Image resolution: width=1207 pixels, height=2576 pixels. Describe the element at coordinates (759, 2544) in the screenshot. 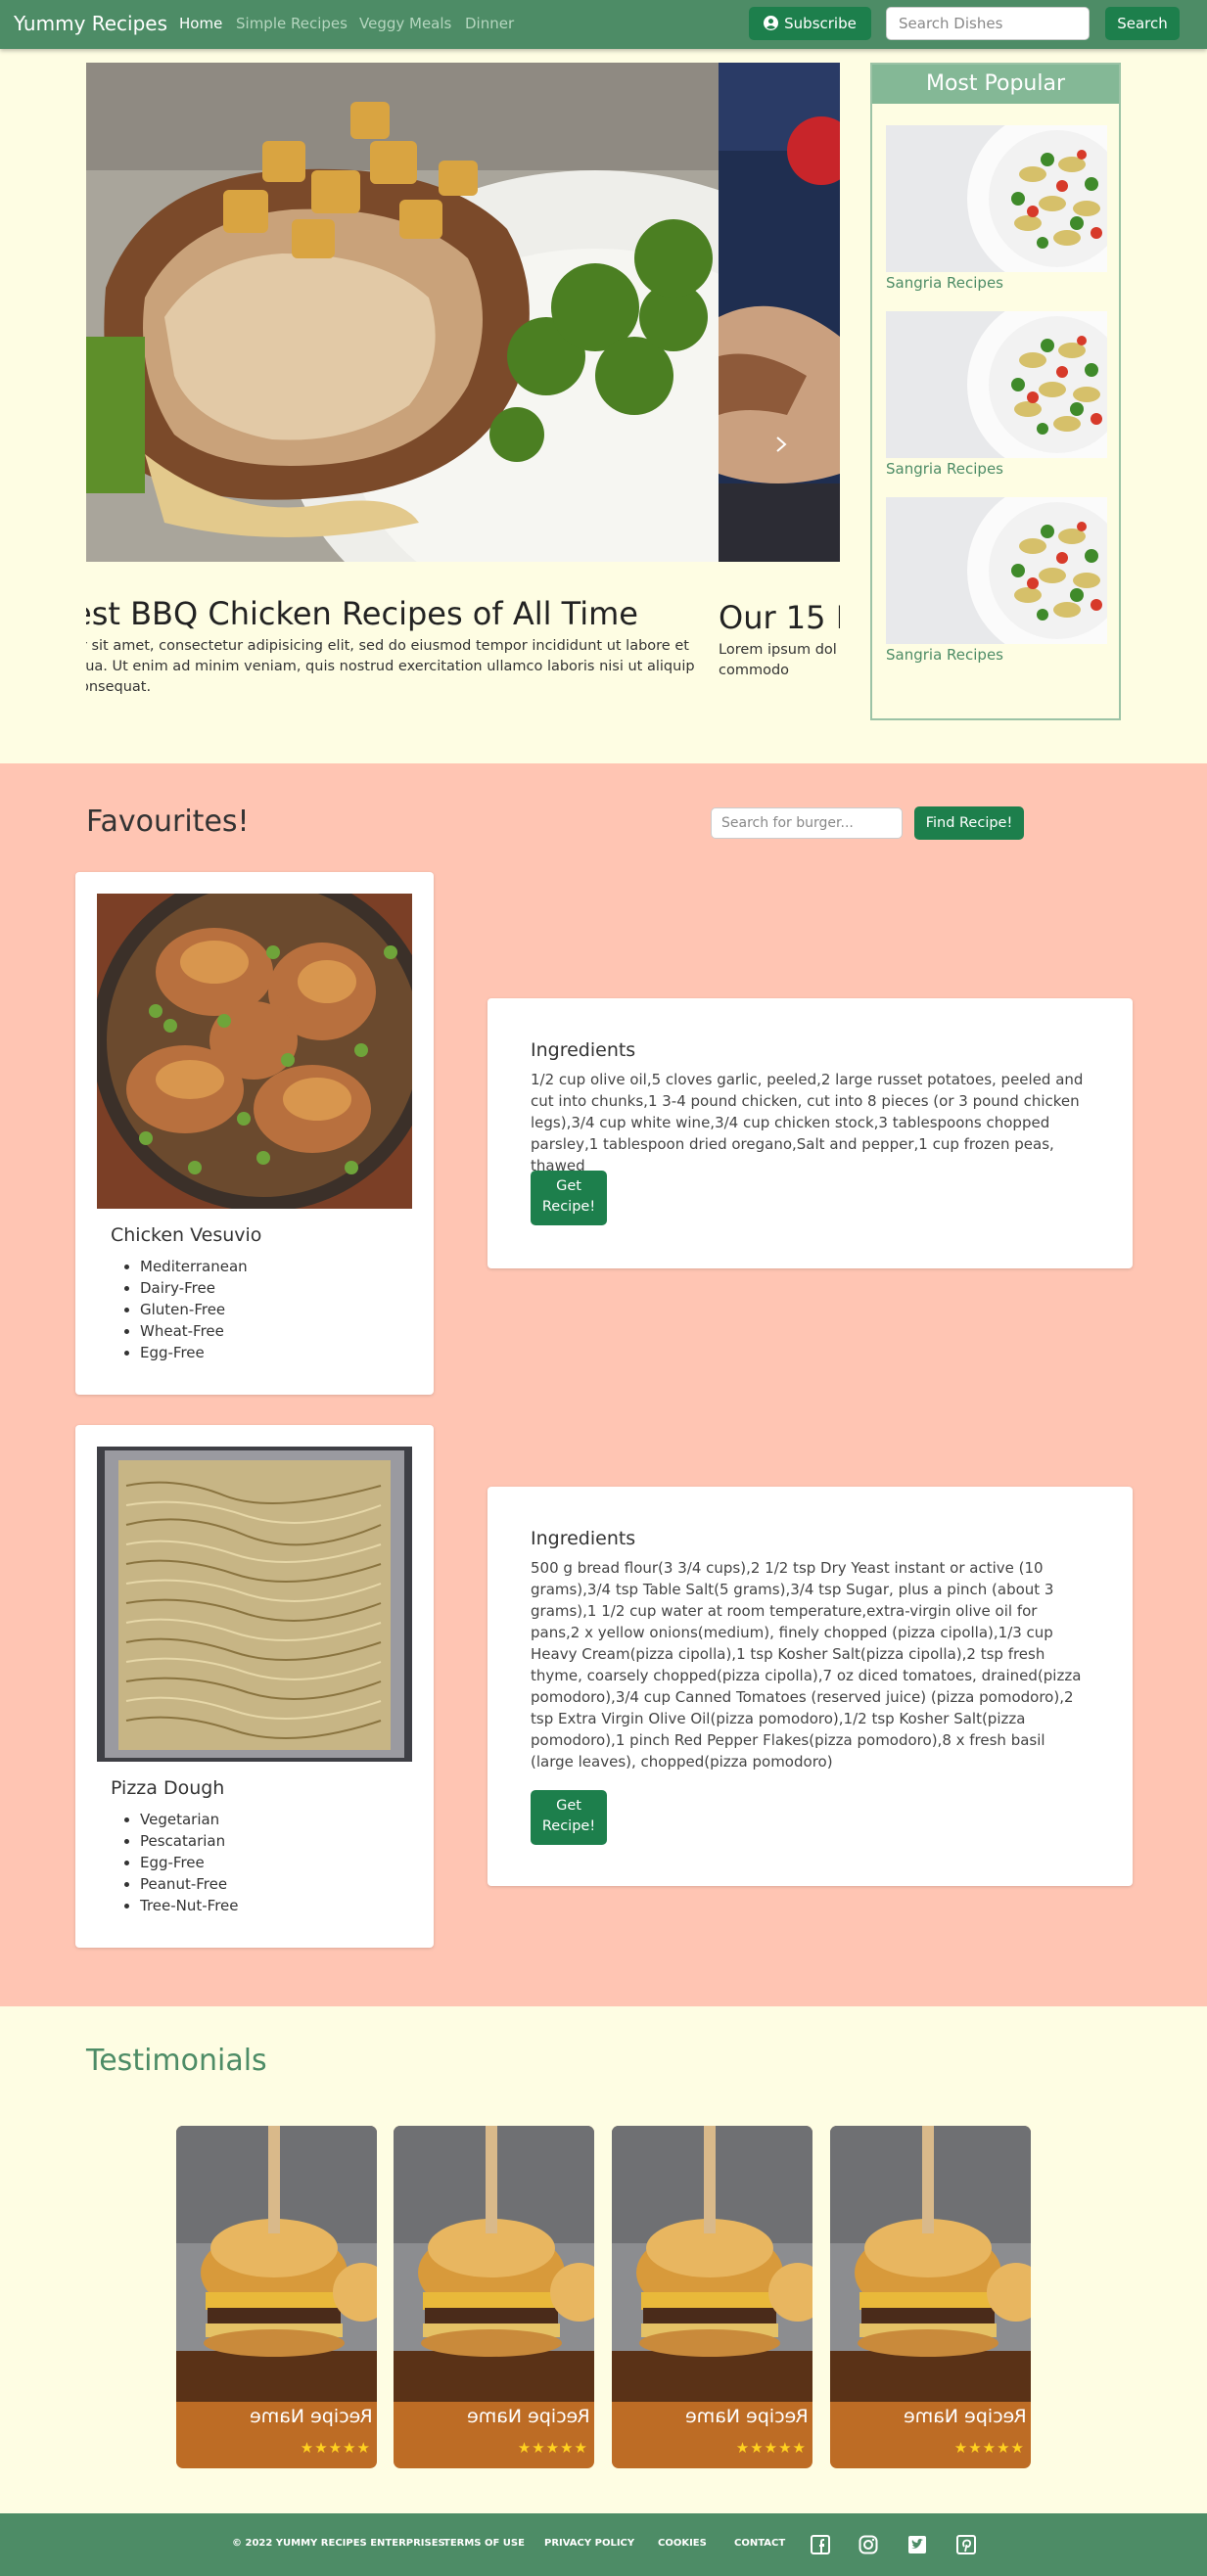

I see `footer-link-contact: CONTACT` at that location.